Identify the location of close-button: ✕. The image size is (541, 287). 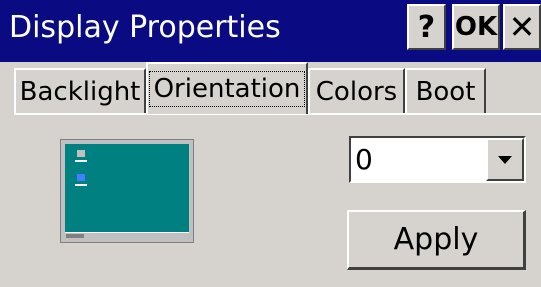
(522, 27).